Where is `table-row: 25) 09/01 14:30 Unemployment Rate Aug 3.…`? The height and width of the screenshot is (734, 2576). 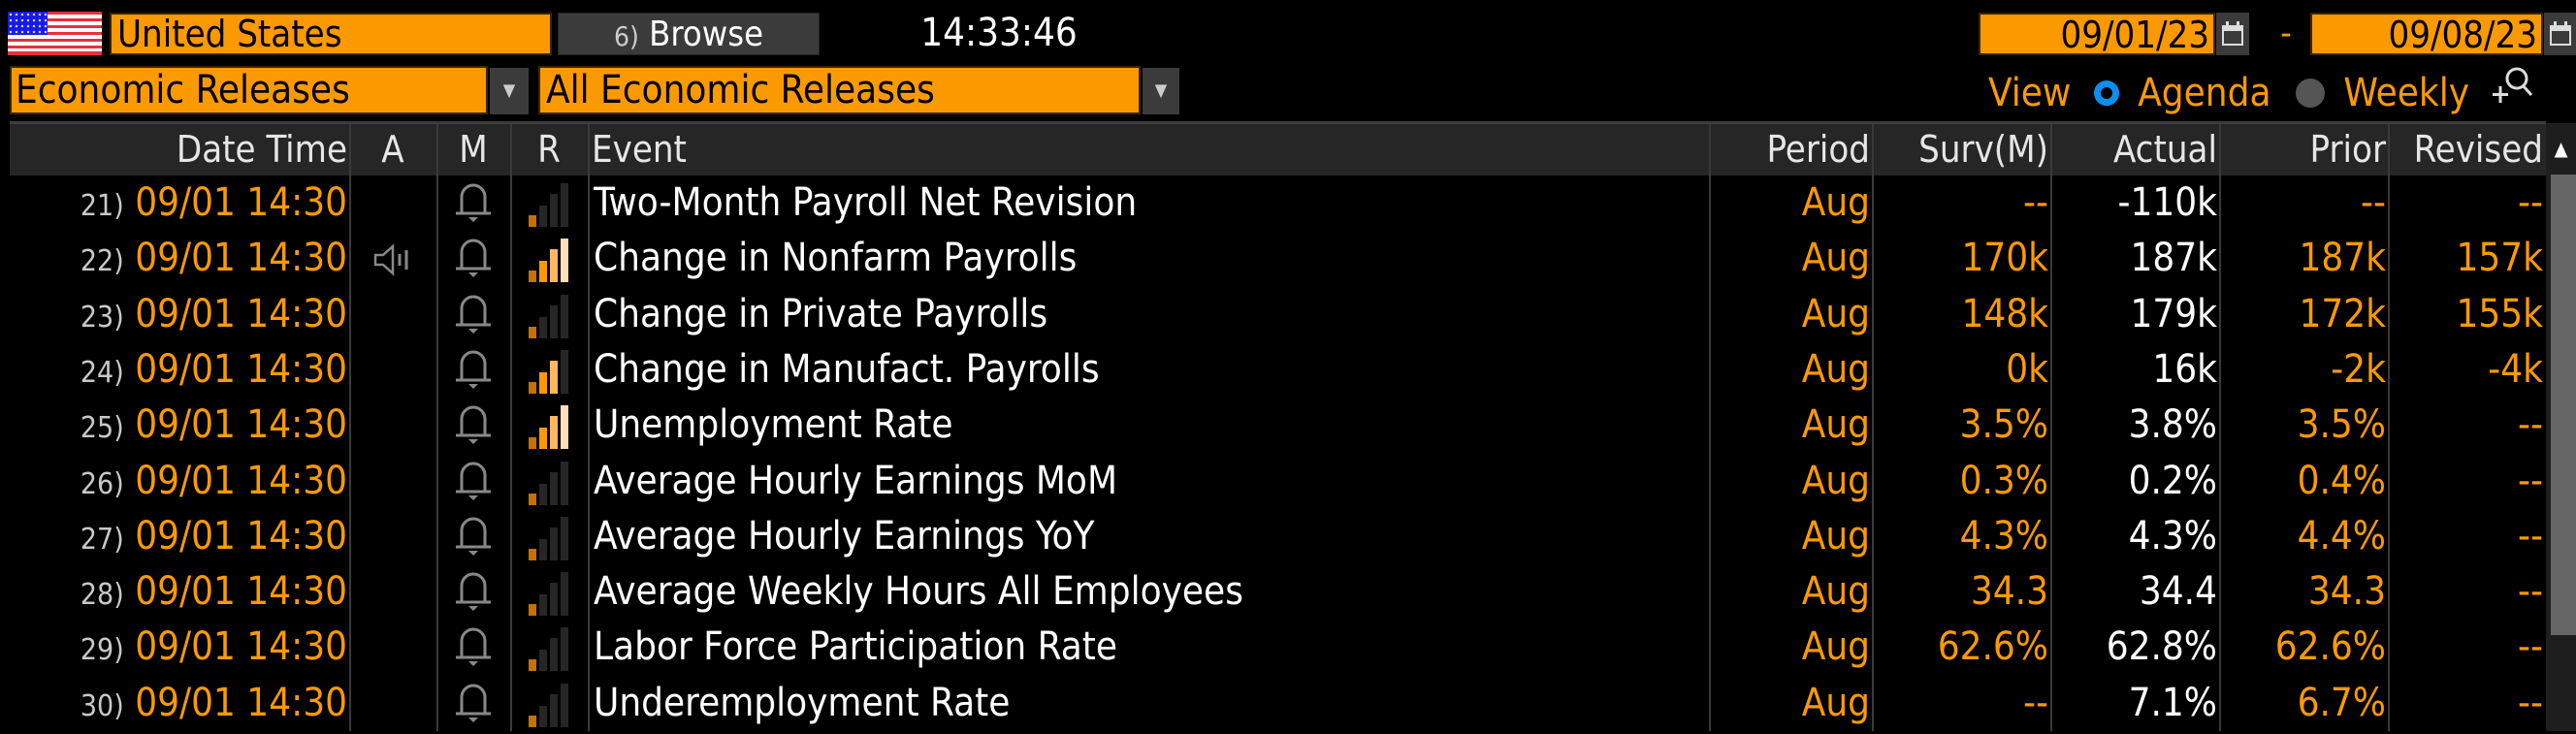
table-row: 25) 09/01 14:30 Unemployment Rate Aug 3.… is located at coordinates (1278, 425).